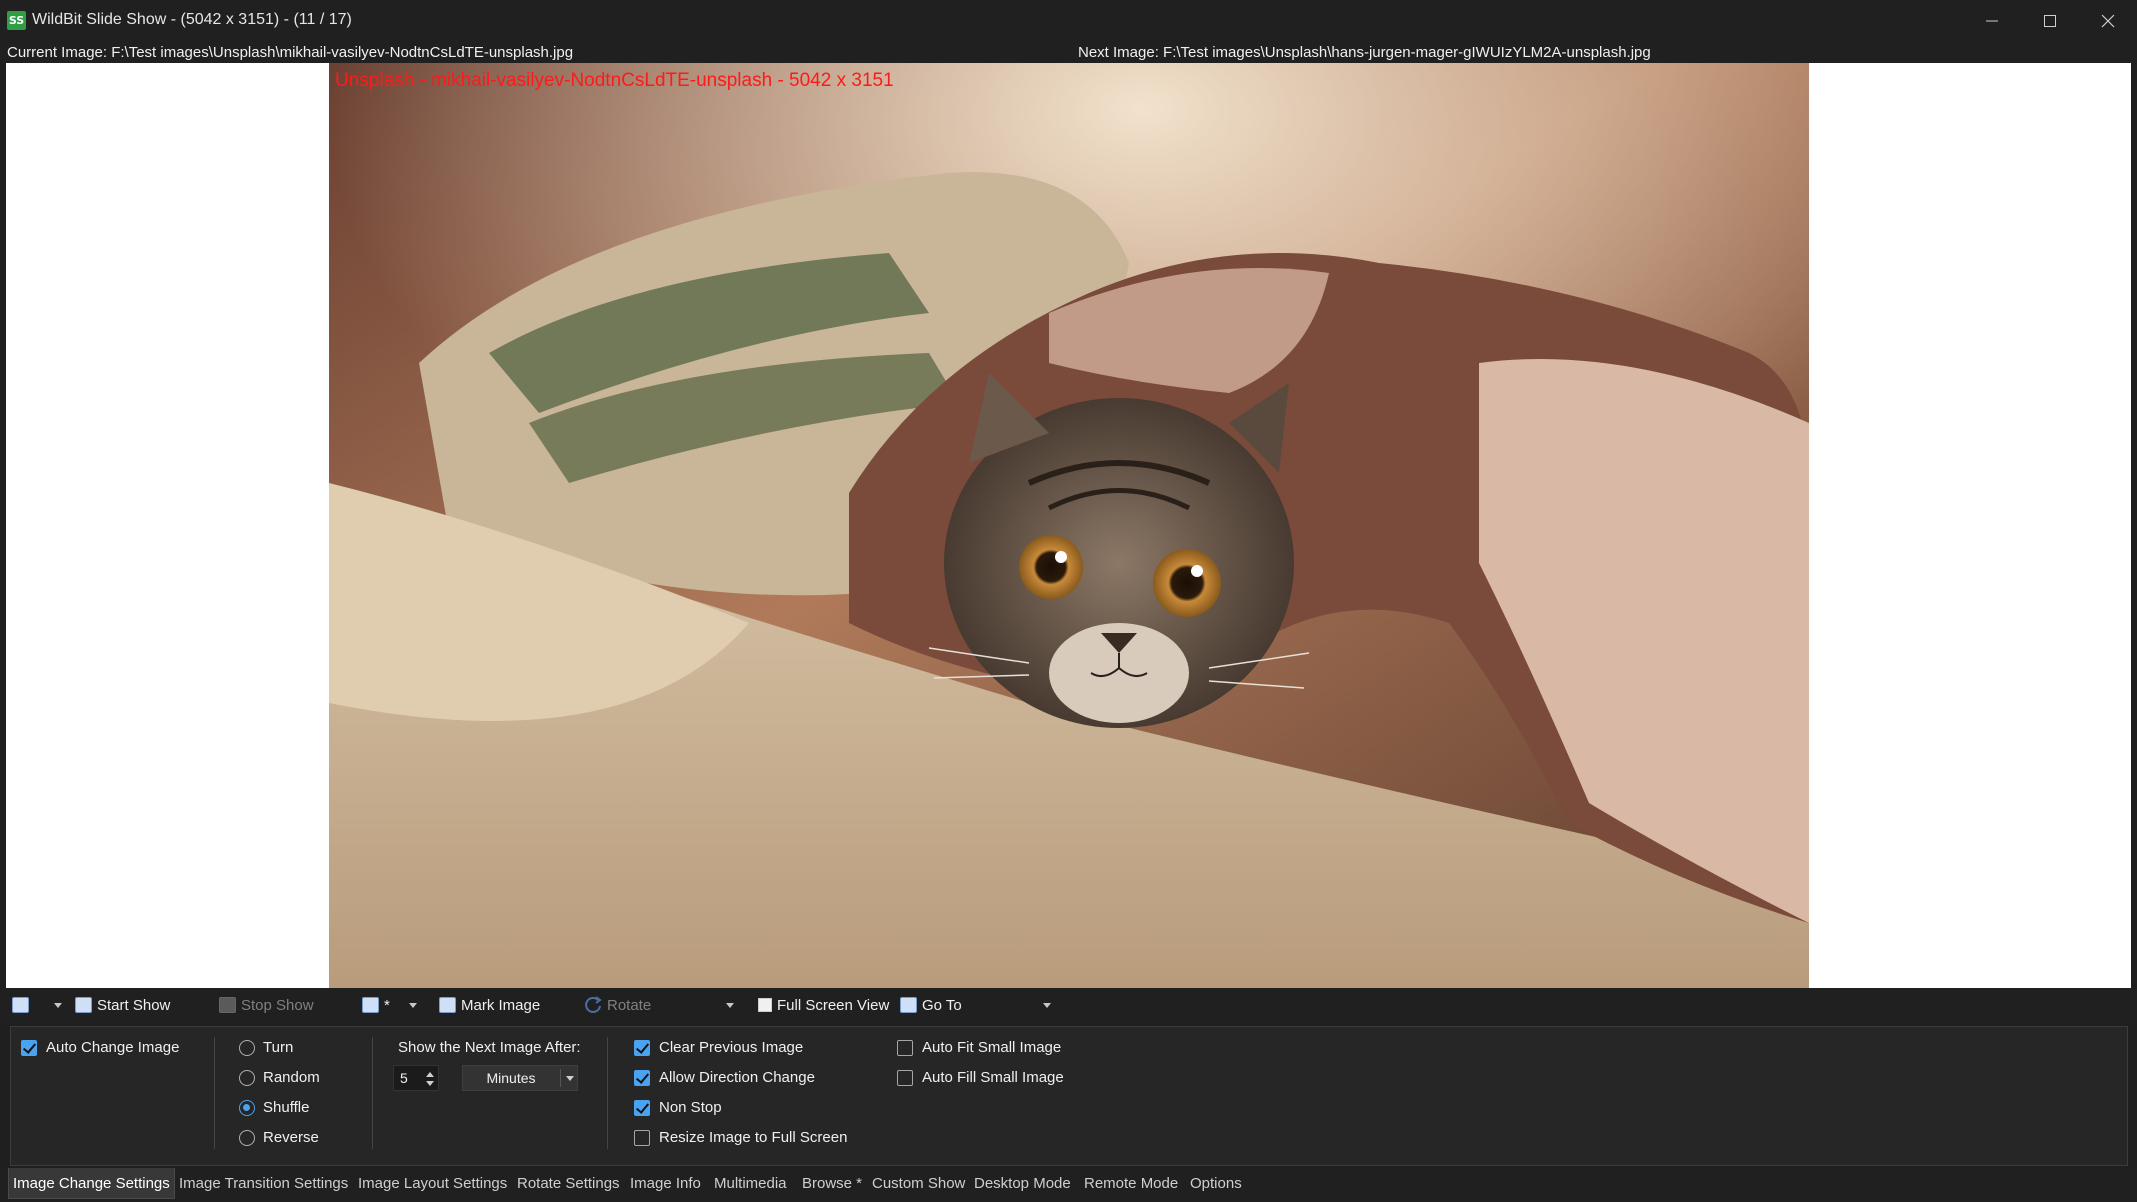 This screenshot has height=1202, width=2137. I want to click on show-next-image-after-label: Show the Next Image After:, so click(489, 1047).